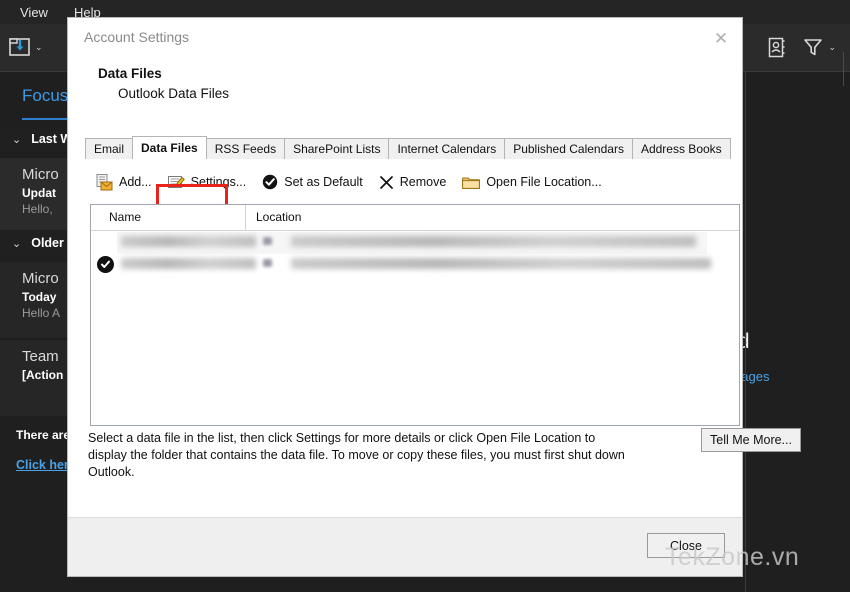  I want to click on mail-group-label: Last W, so click(52, 139).